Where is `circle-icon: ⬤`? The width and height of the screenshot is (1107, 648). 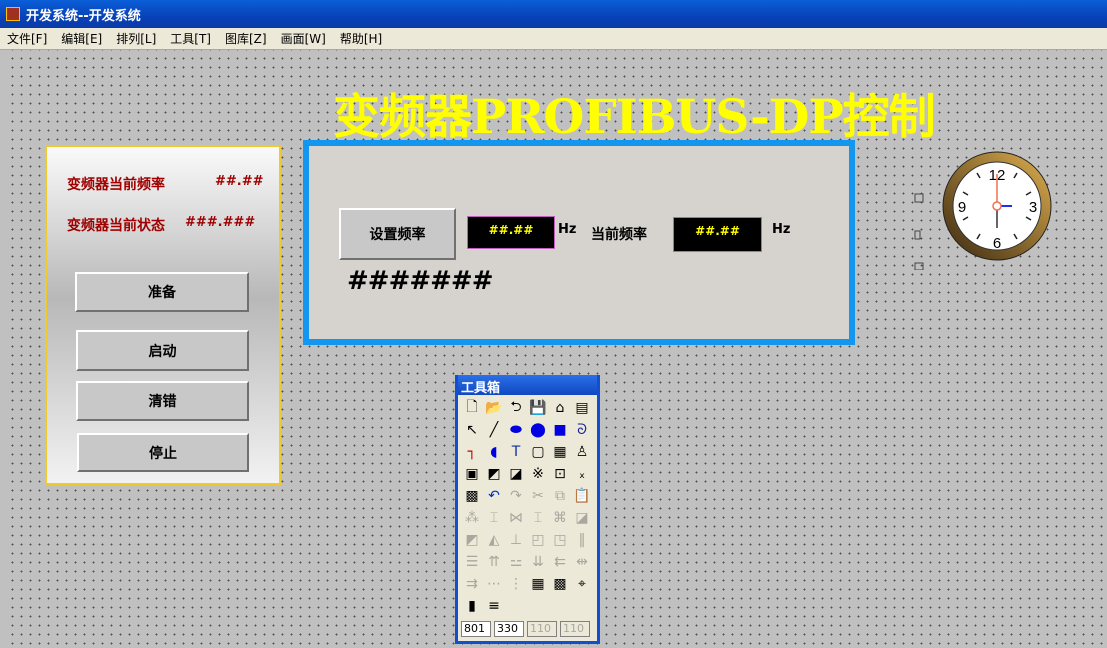
circle-icon: ⬤ is located at coordinates (538, 430).